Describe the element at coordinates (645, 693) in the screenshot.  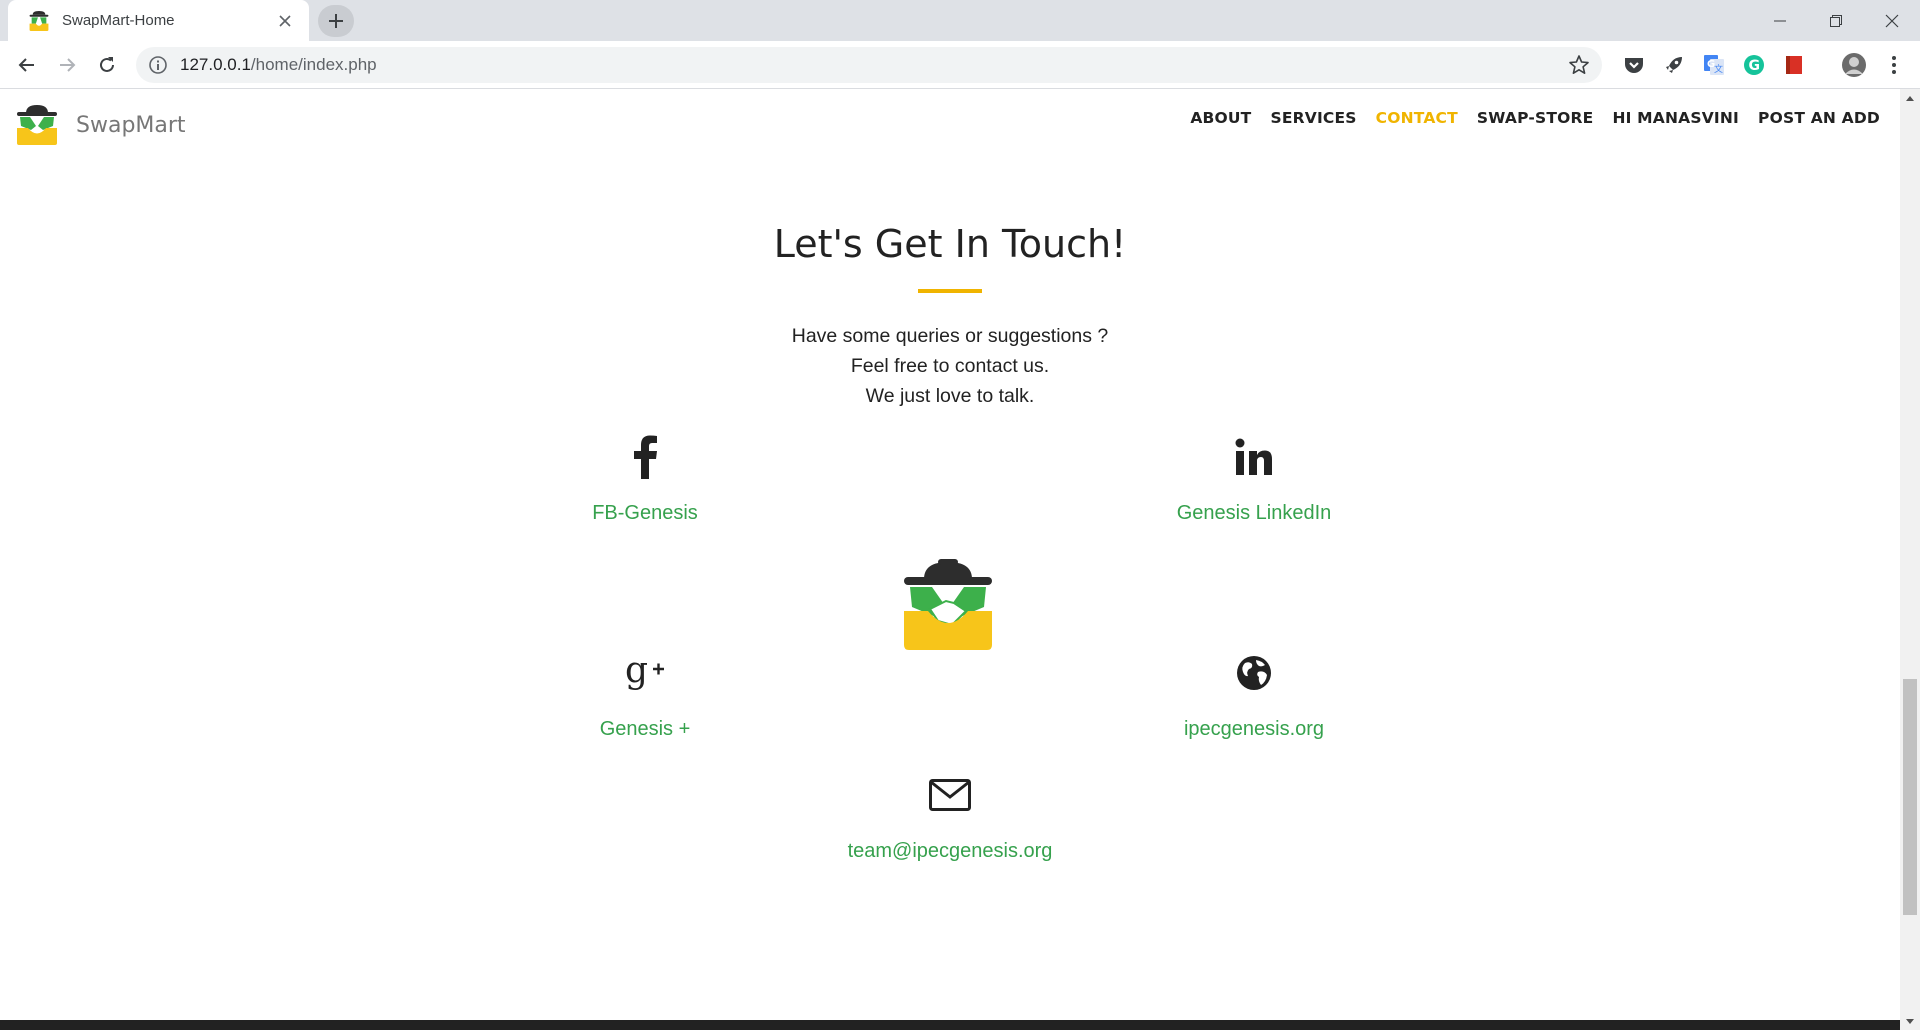
I see `googleplus-link: g Genesis +` at that location.